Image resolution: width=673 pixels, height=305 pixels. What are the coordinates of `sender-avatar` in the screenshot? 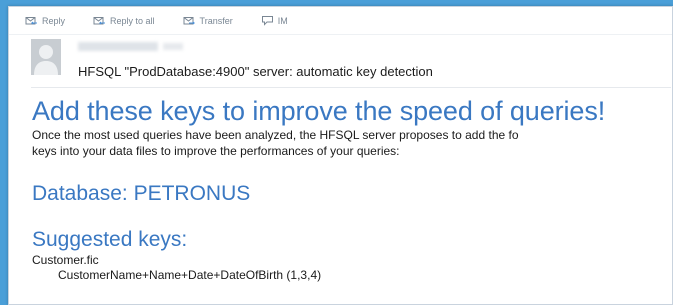 It's located at (46, 57).